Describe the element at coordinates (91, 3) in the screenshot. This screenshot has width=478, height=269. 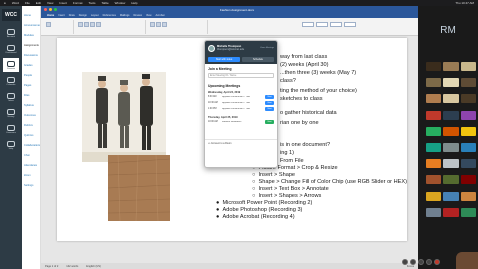
I see `menubar-item: Tools` at that location.